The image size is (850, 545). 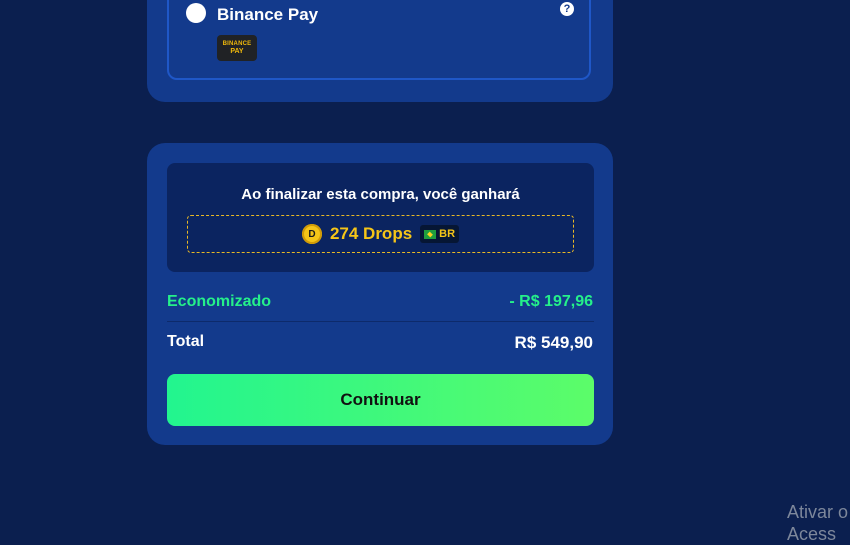 I want to click on binance-pay-logo: BINANCE PAY, so click(x=237, y=48).